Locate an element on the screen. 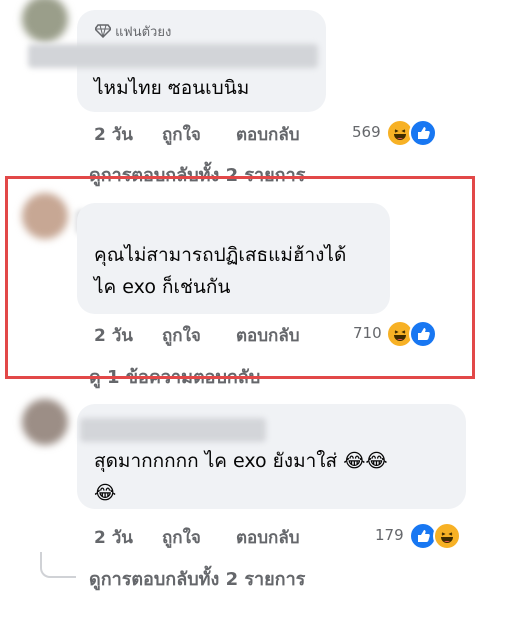 This screenshot has width=529, height=619. reaction-count: 569 is located at coordinates (366, 132).